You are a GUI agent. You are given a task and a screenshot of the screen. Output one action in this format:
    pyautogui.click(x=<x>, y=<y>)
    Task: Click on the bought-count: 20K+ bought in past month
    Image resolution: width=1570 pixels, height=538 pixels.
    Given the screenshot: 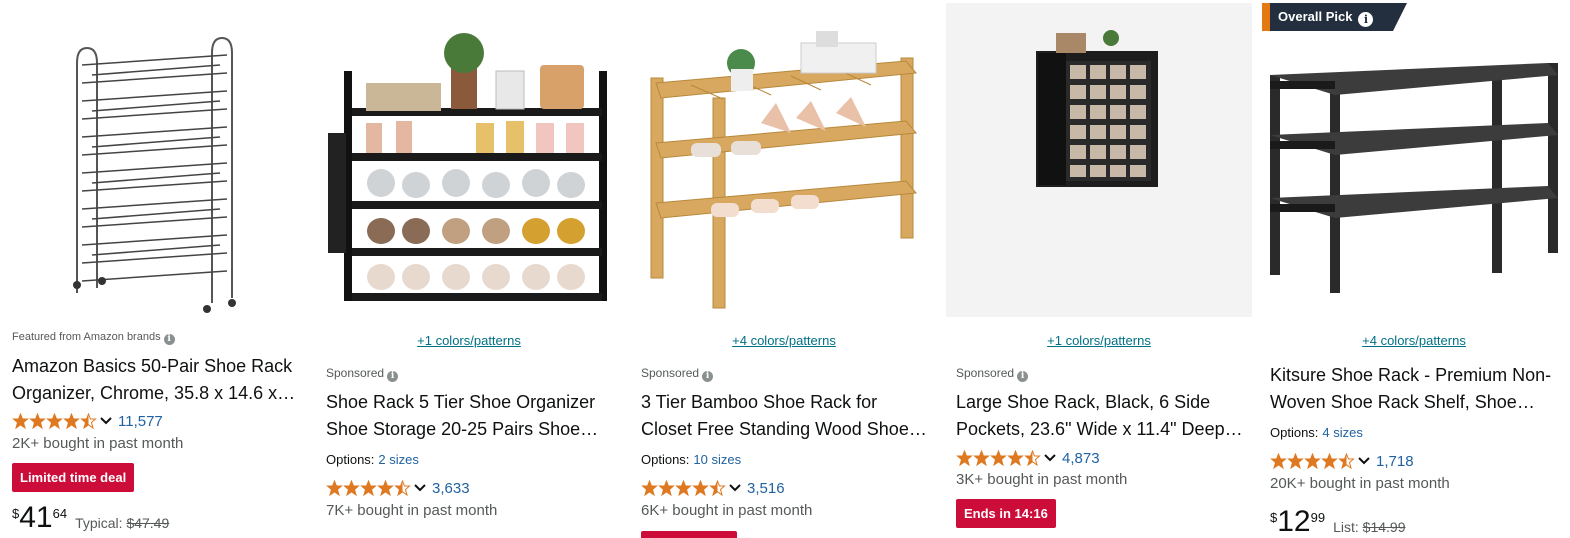 What is the action you would take?
    pyautogui.click(x=1360, y=483)
    